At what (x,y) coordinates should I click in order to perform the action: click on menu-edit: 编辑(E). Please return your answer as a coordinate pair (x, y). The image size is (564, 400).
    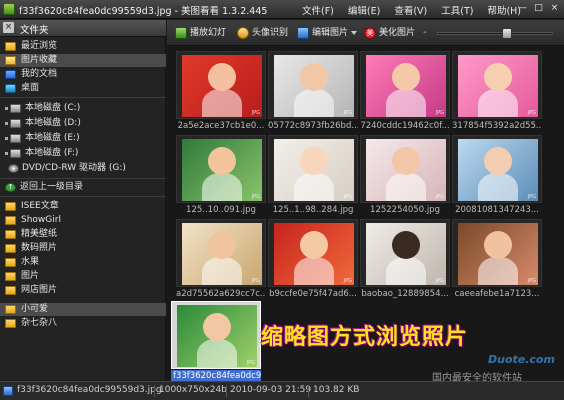
    Looking at the image, I should click on (364, 10).